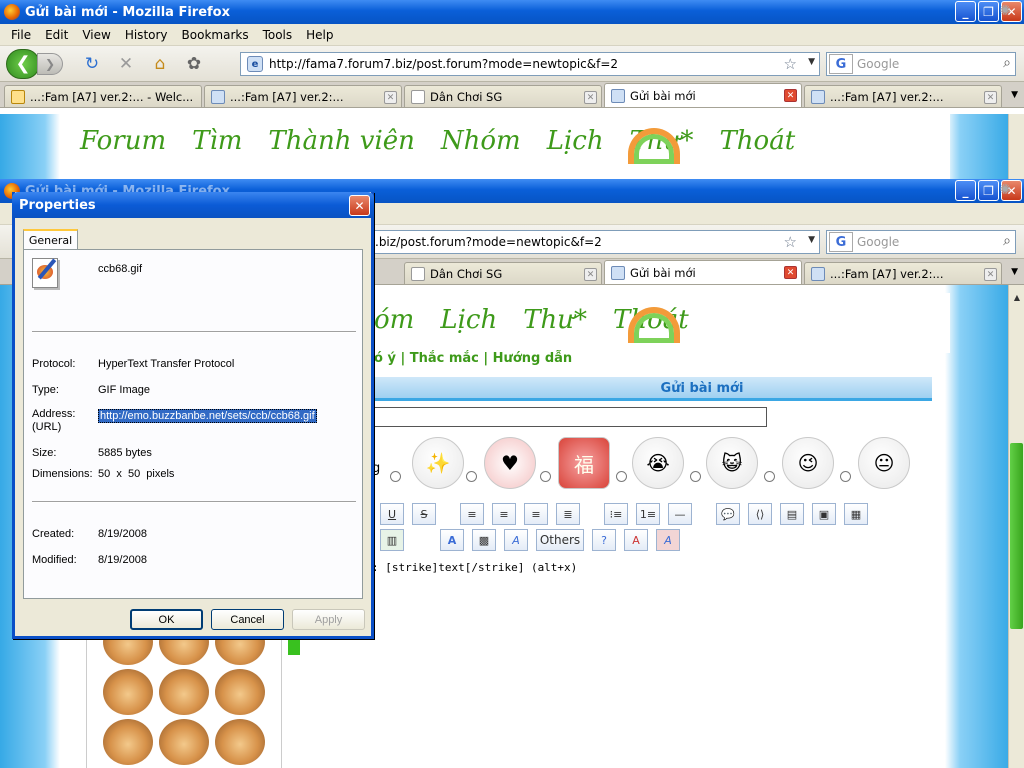 The height and width of the screenshot is (768, 1024). Describe the element at coordinates (473, 358) in the screenshot. I see `forum-subnav: ó ý | Thắc mắc | Hướng dẫn` at that location.